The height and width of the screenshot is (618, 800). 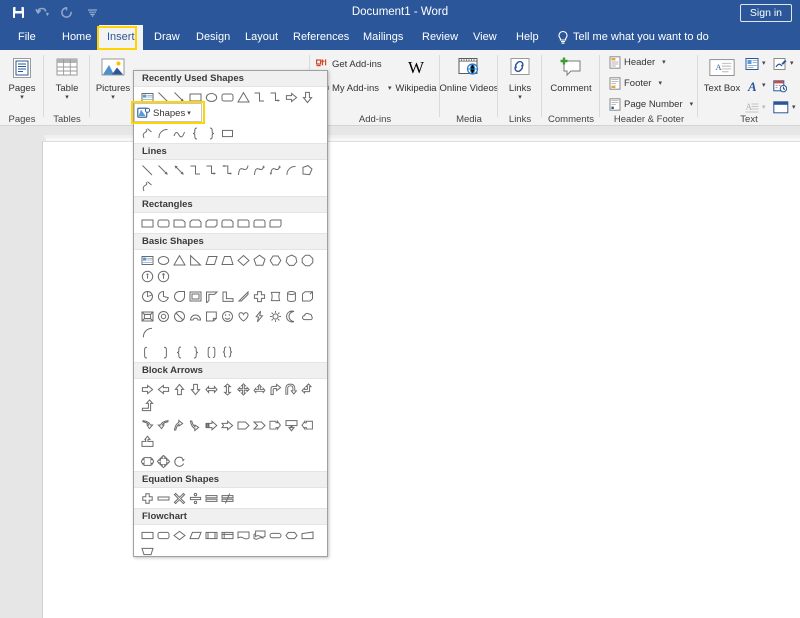 What do you see at coordinates (307, 97) in the screenshot?
I see `shape-down-arrow` at bounding box center [307, 97].